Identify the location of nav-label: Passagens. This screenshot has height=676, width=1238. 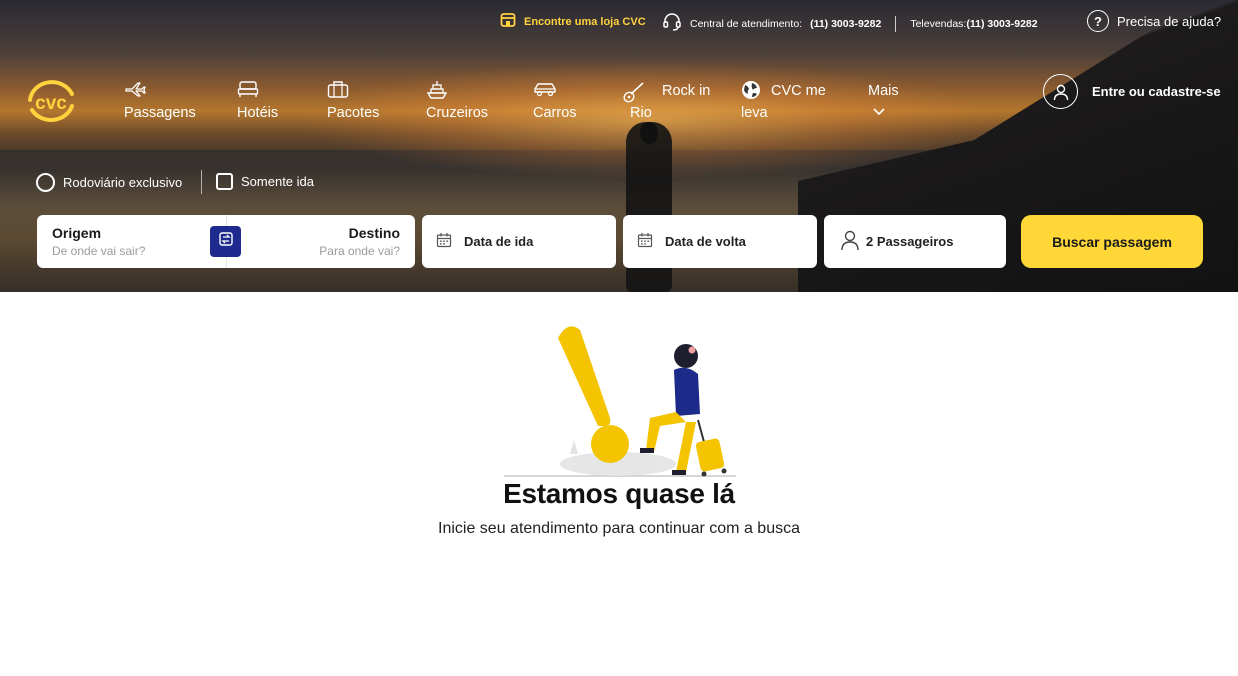
(160, 113).